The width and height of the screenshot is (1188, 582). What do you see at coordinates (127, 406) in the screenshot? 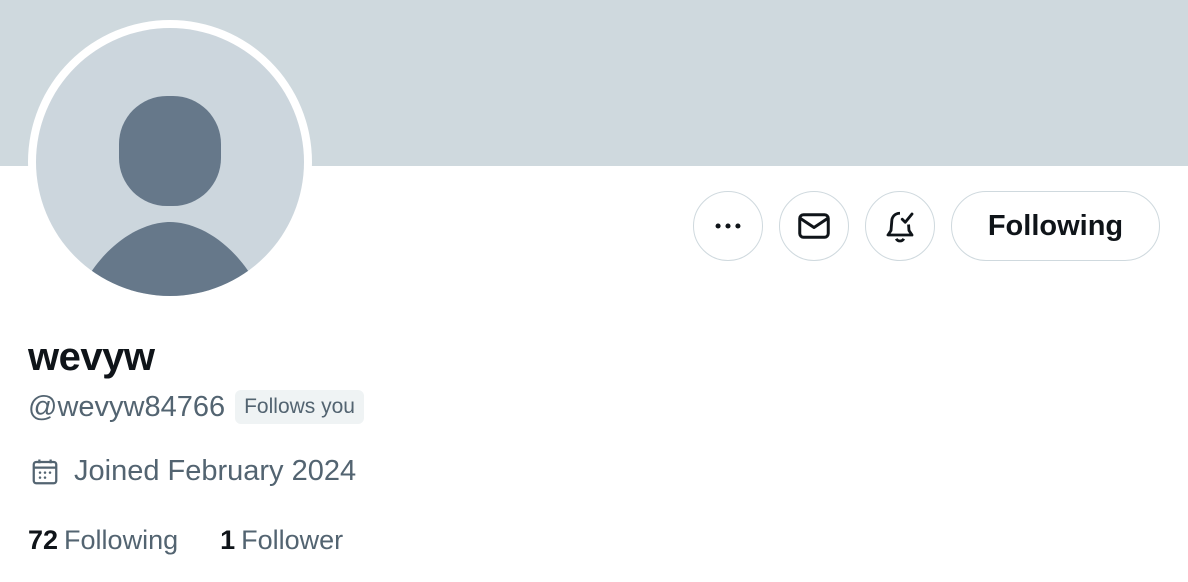
I see `user-handle: @wevyw84766` at bounding box center [127, 406].